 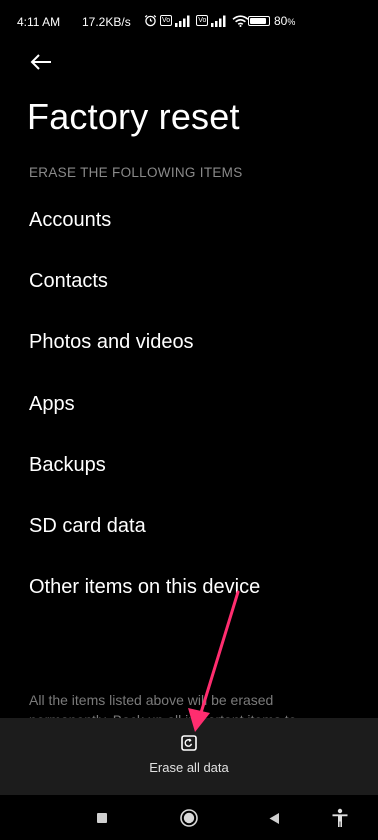 I want to click on accessibility-icon, so click(x=340, y=817).